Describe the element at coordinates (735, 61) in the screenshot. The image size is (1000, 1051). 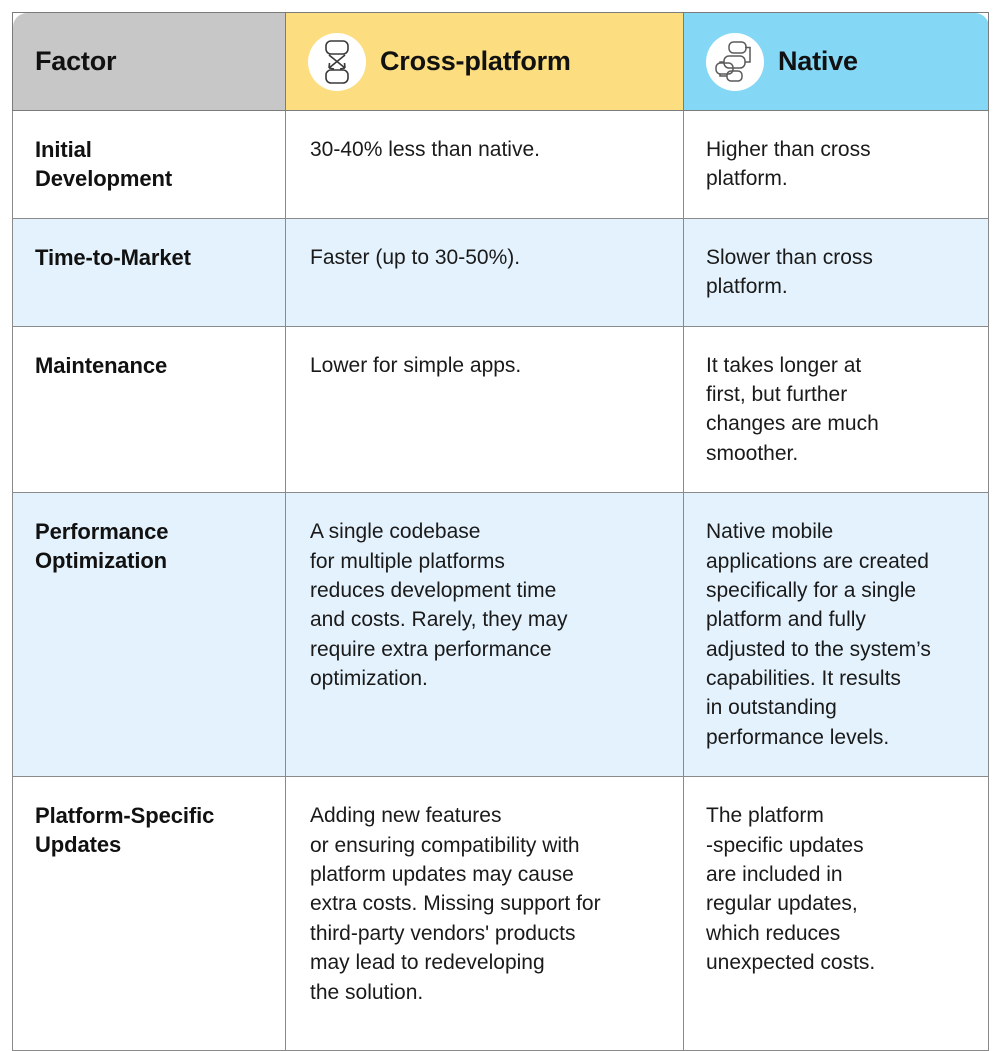
I see `native-hierarchy-icon` at that location.